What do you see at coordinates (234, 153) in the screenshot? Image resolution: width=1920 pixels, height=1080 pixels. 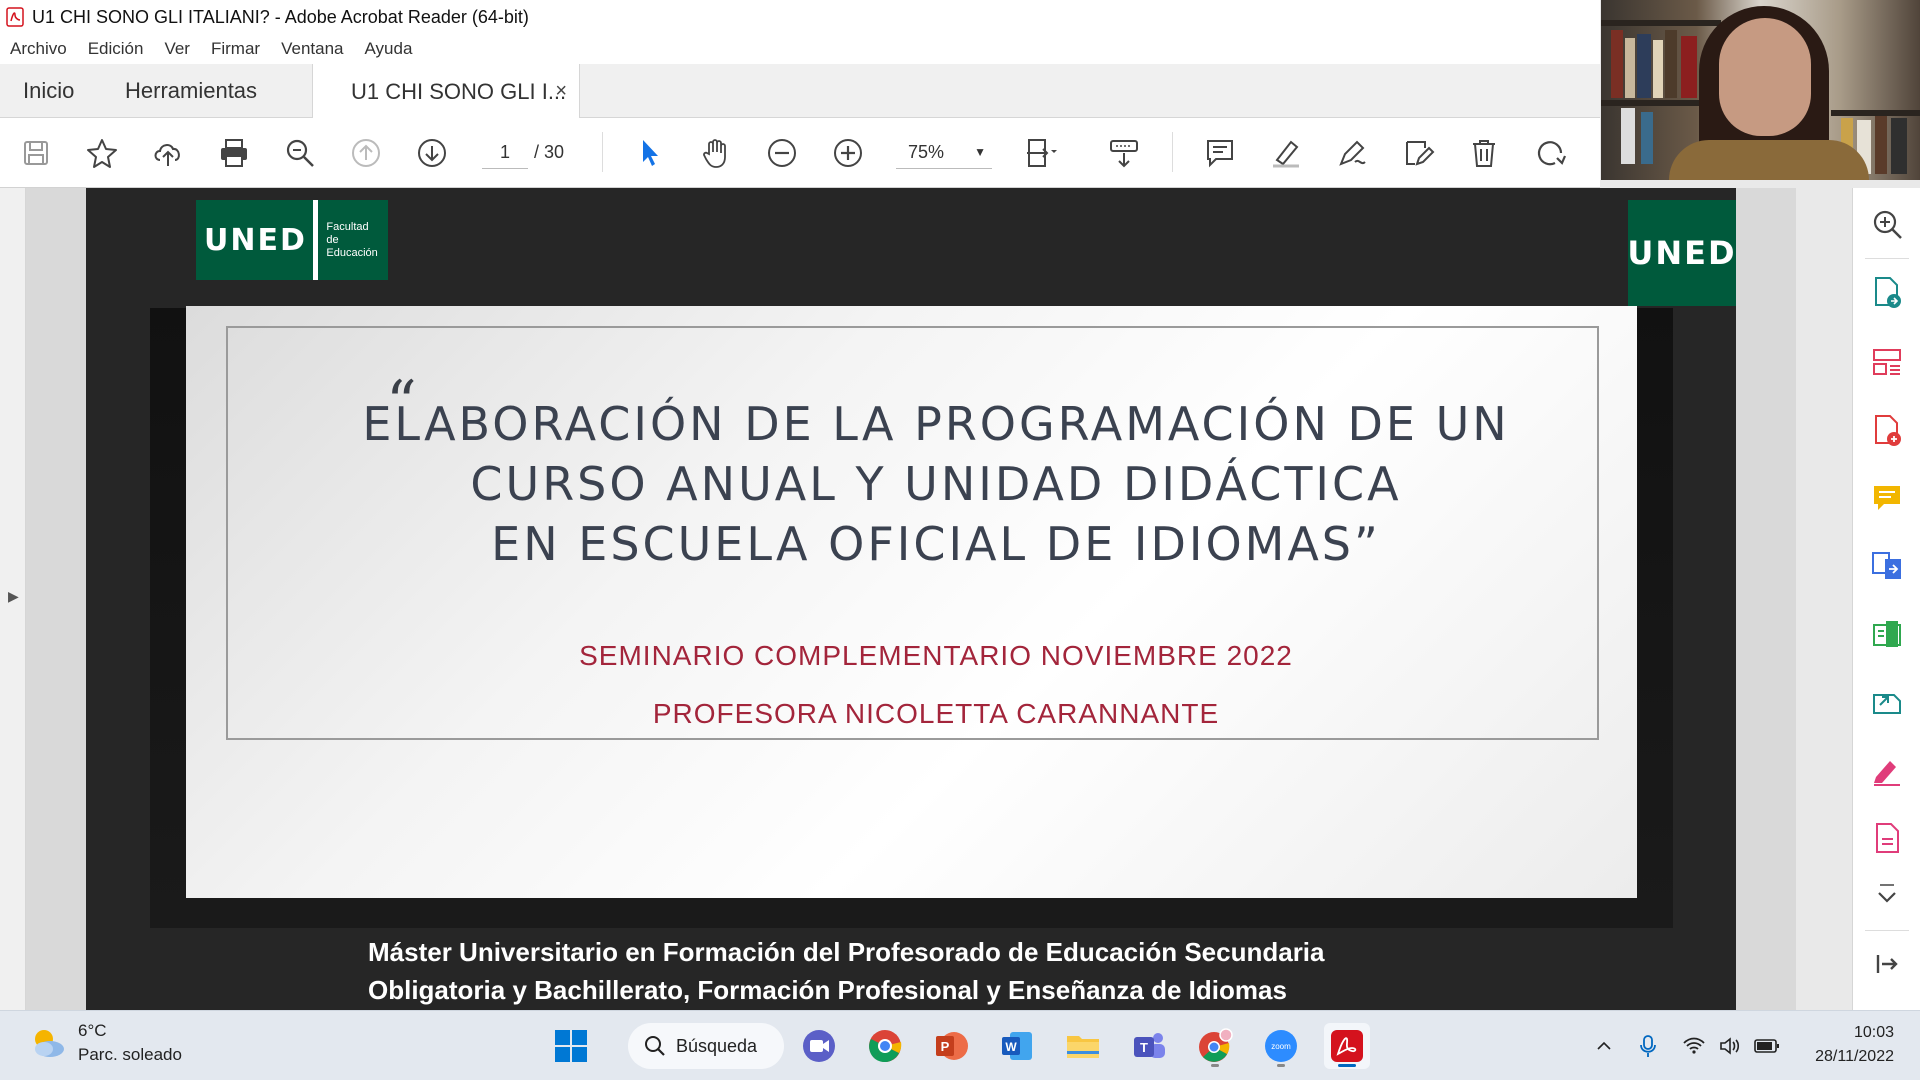 I see `print-icon` at bounding box center [234, 153].